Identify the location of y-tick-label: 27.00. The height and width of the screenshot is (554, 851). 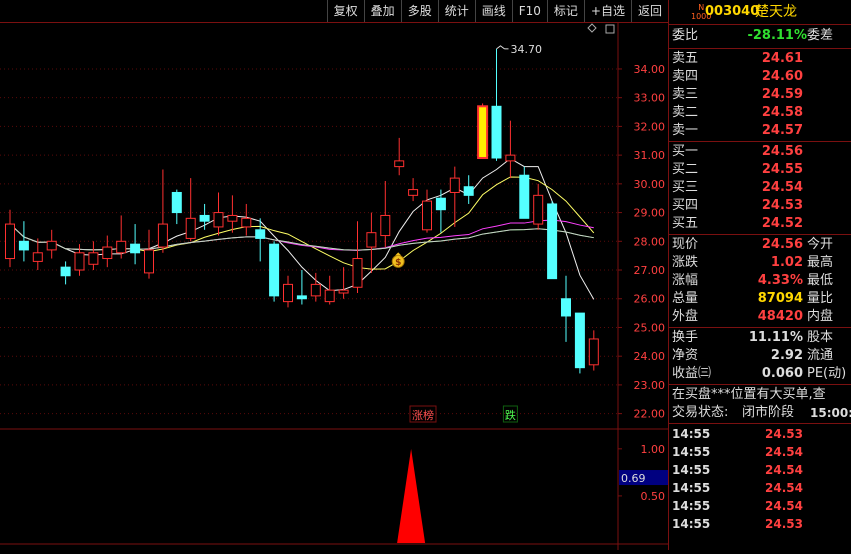
(650, 270).